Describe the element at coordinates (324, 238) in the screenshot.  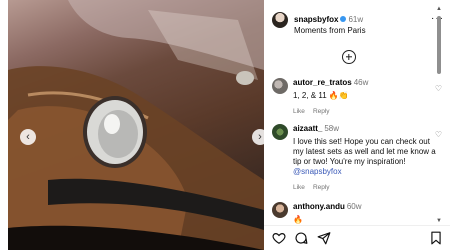
I see `share-icon` at that location.